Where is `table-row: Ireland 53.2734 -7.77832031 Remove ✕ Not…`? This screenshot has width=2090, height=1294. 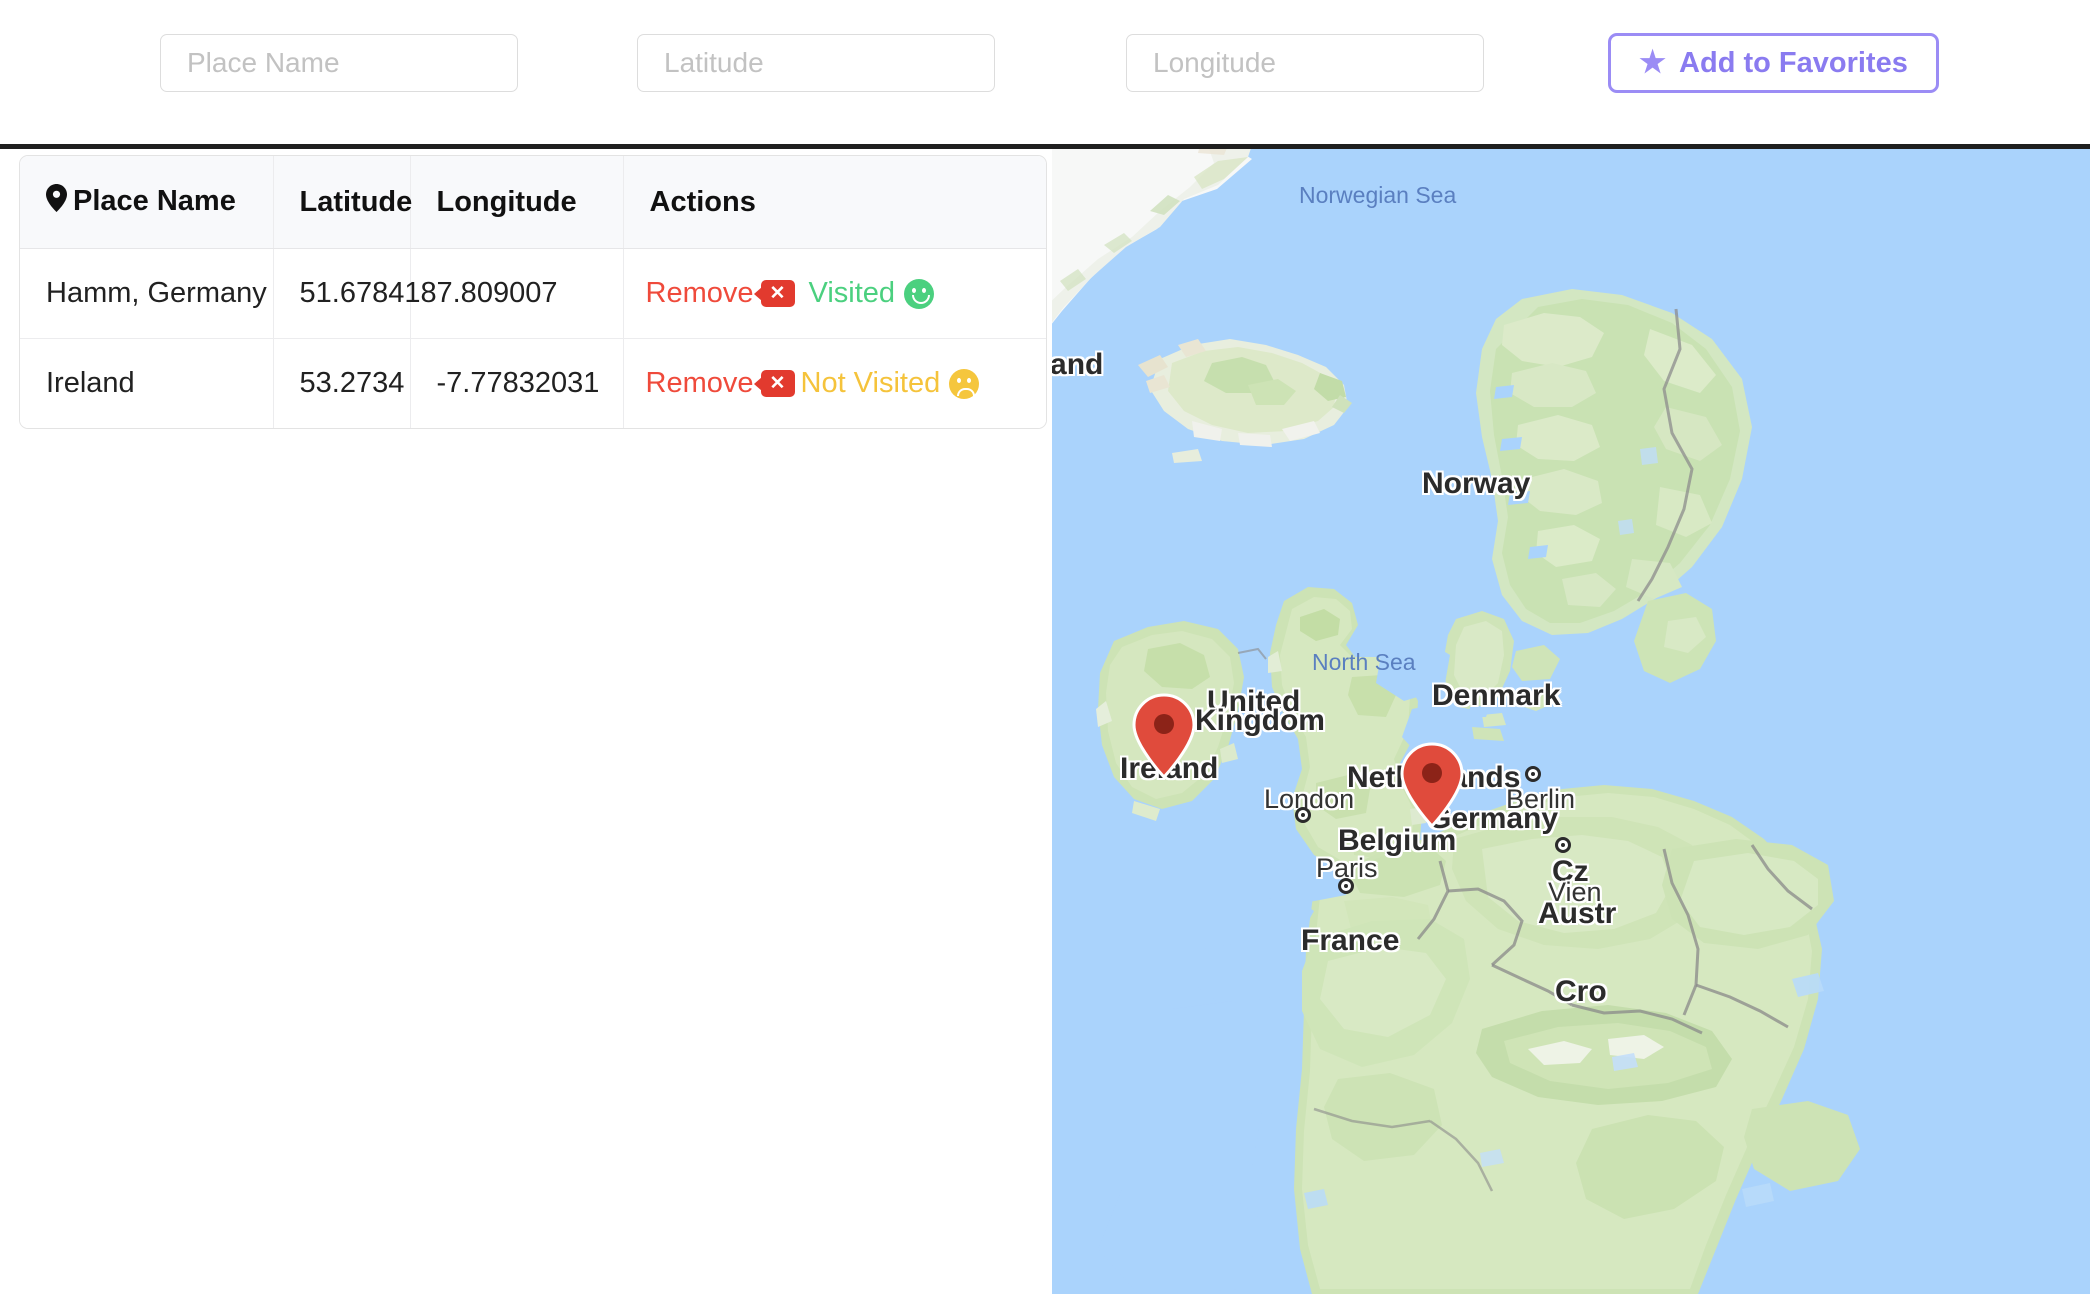 table-row: Ireland 53.2734 -7.77832031 Remove ✕ Not… is located at coordinates (533, 383).